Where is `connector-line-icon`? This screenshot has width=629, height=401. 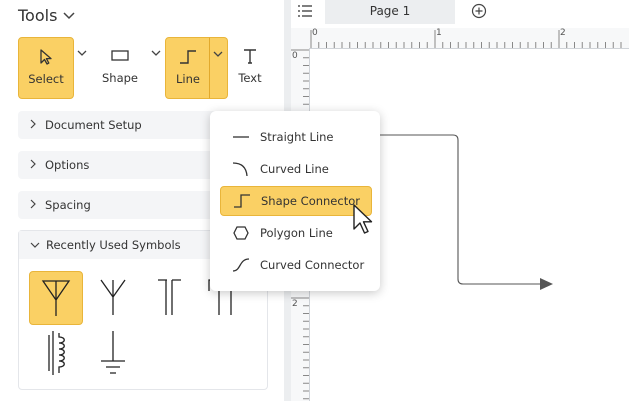
connector-line-icon is located at coordinates (188, 57).